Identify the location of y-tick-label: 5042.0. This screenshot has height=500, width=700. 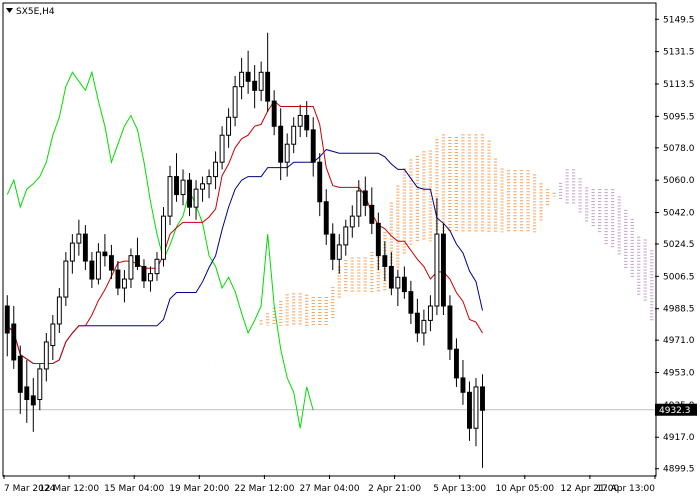
(679, 214).